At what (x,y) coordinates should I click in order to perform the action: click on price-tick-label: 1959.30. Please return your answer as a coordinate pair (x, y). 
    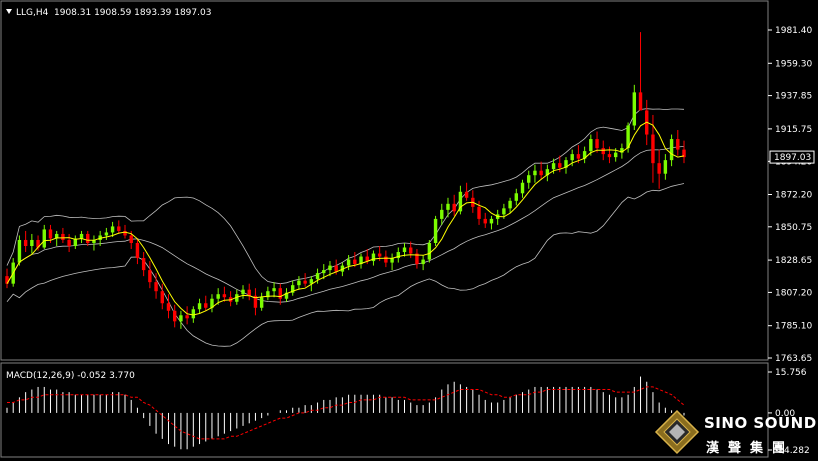
    Looking at the image, I should click on (793, 64).